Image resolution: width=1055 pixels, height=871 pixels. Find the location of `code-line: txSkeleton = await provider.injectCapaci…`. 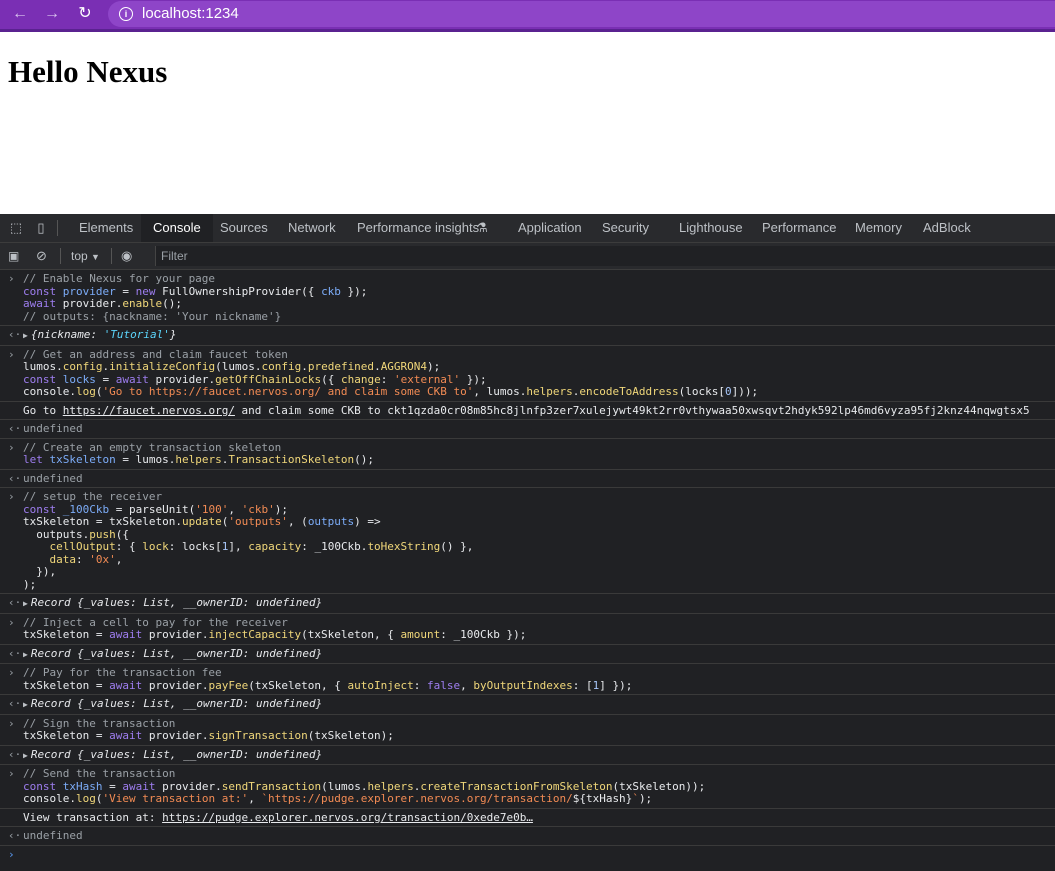

code-line: txSkeleton = await provider.injectCapaci… is located at coordinates (275, 634).